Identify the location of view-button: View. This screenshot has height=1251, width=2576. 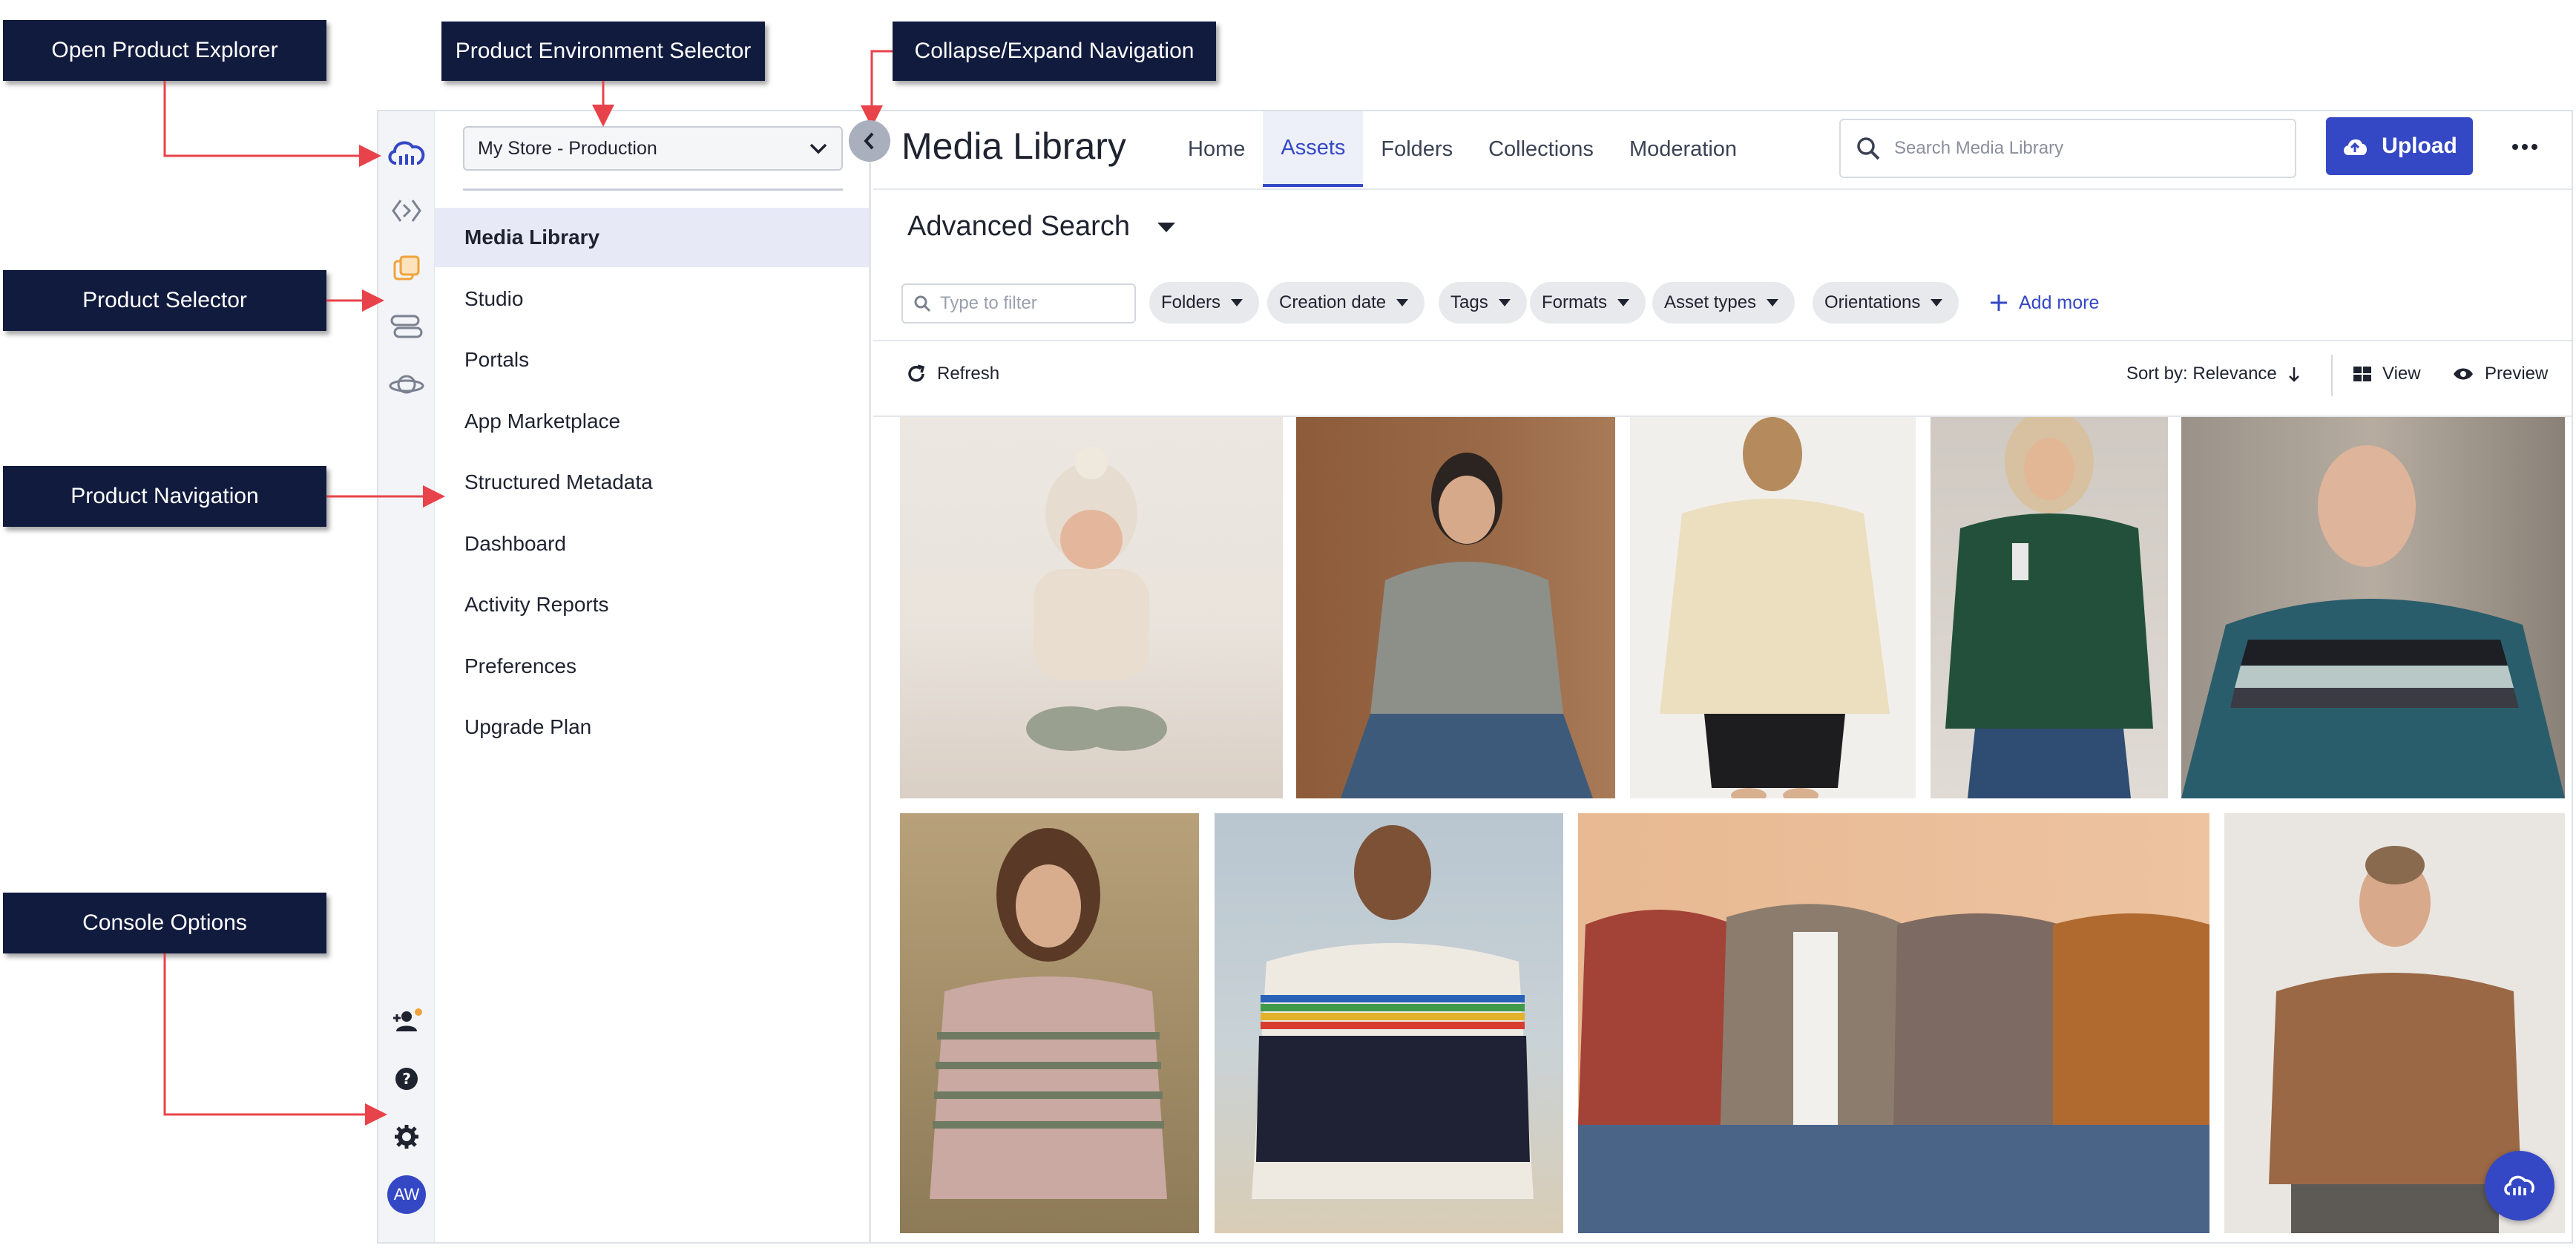
(2387, 374).